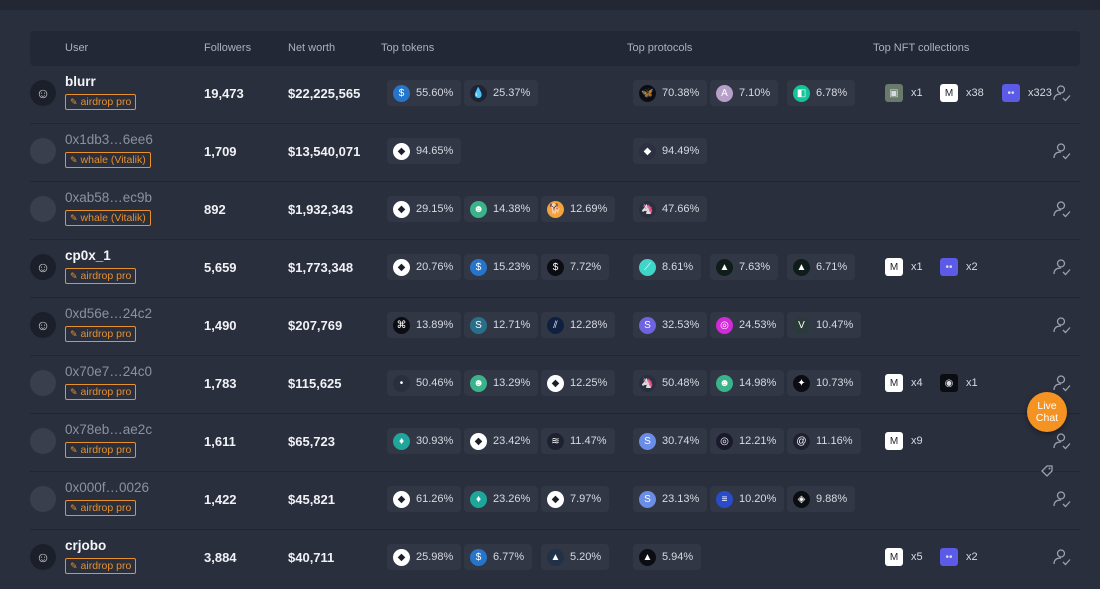 Image resolution: width=1100 pixels, height=589 pixels. Describe the element at coordinates (88, 255) in the screenshot. I see `user-name: cp0x_1` at that location.